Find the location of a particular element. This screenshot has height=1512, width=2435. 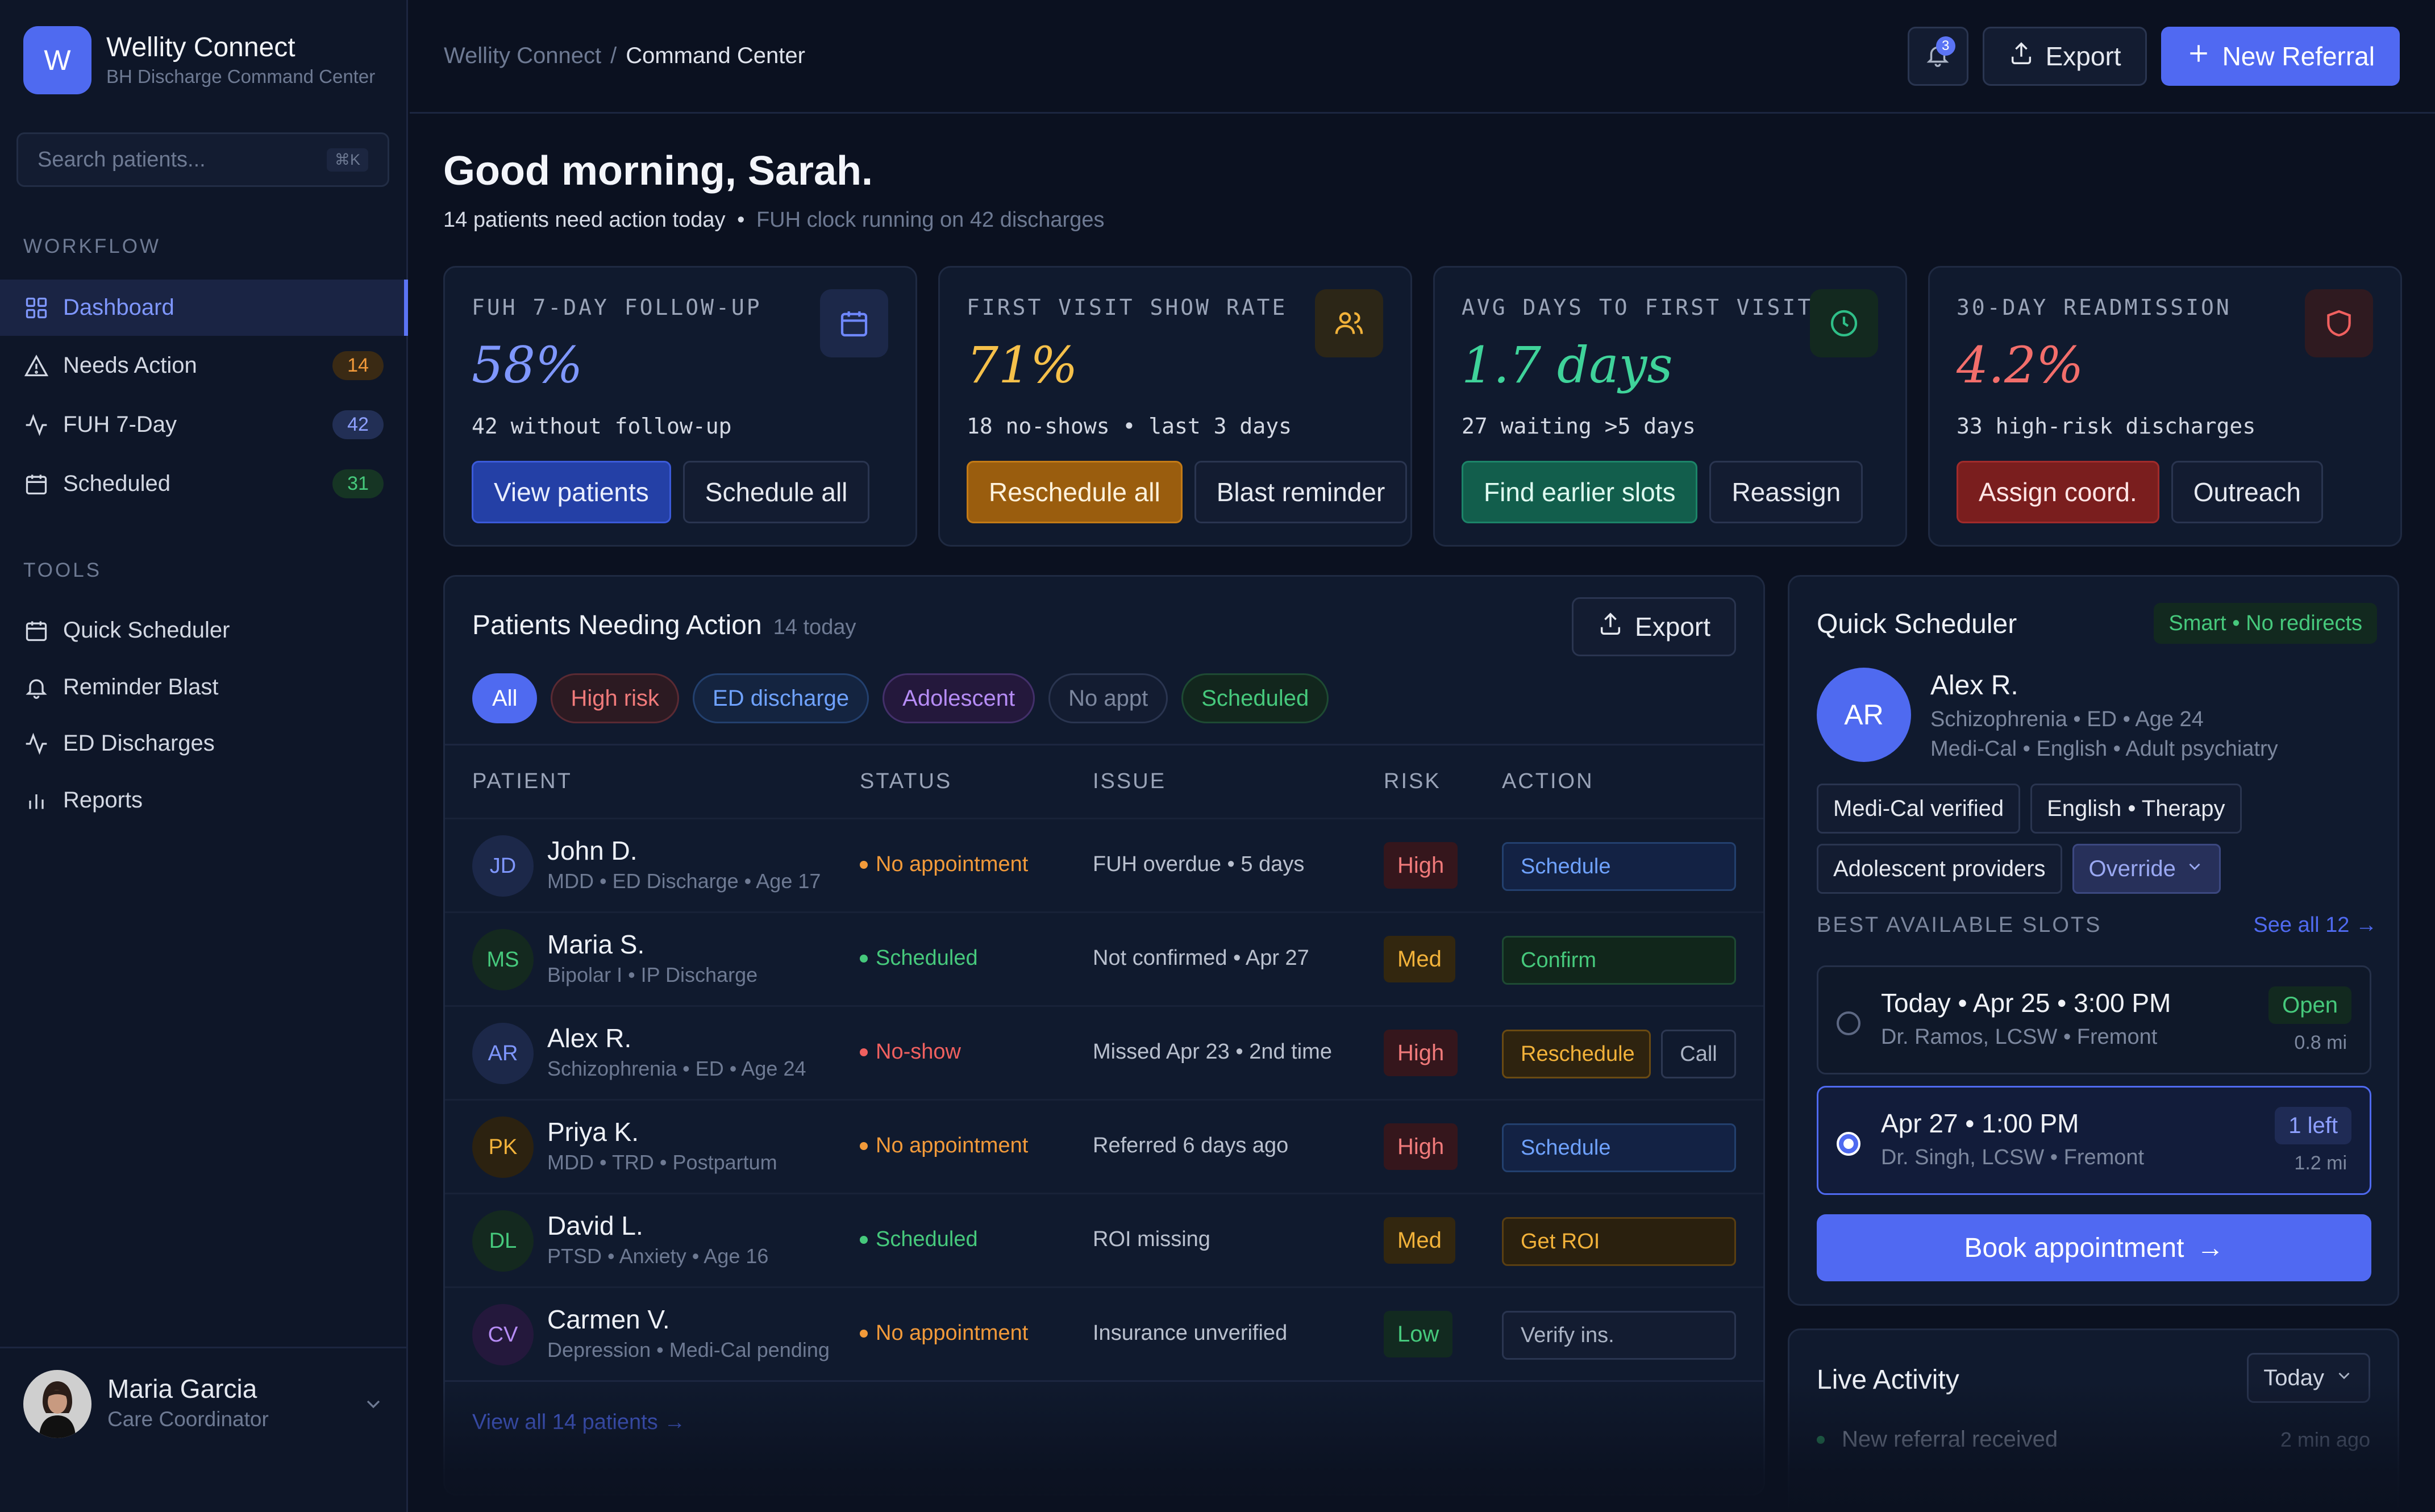

issue-text: Not confirmed • Apr 27 is located at coordinates (1201, 958).